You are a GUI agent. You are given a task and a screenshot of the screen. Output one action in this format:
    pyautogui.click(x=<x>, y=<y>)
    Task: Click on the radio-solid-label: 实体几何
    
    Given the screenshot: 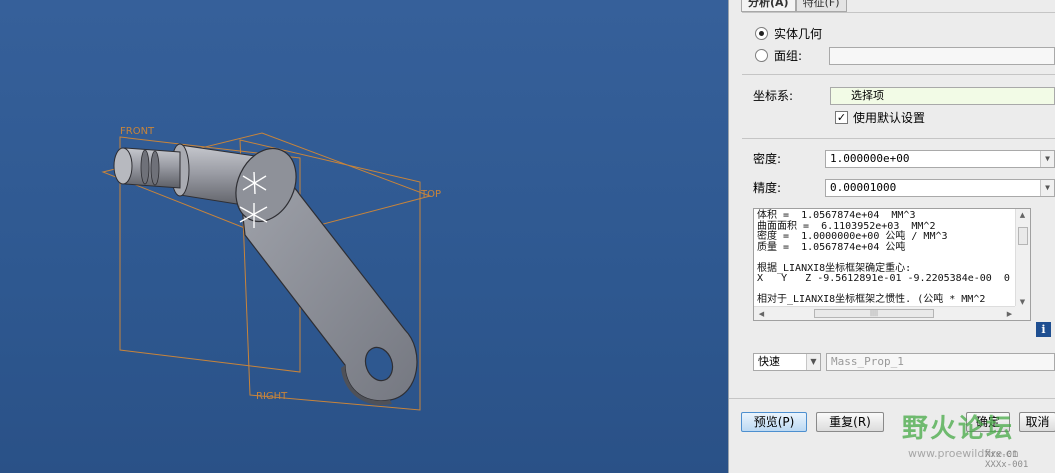 What is the action you would take?
    pyautogui.click(x=798, y=33)
    